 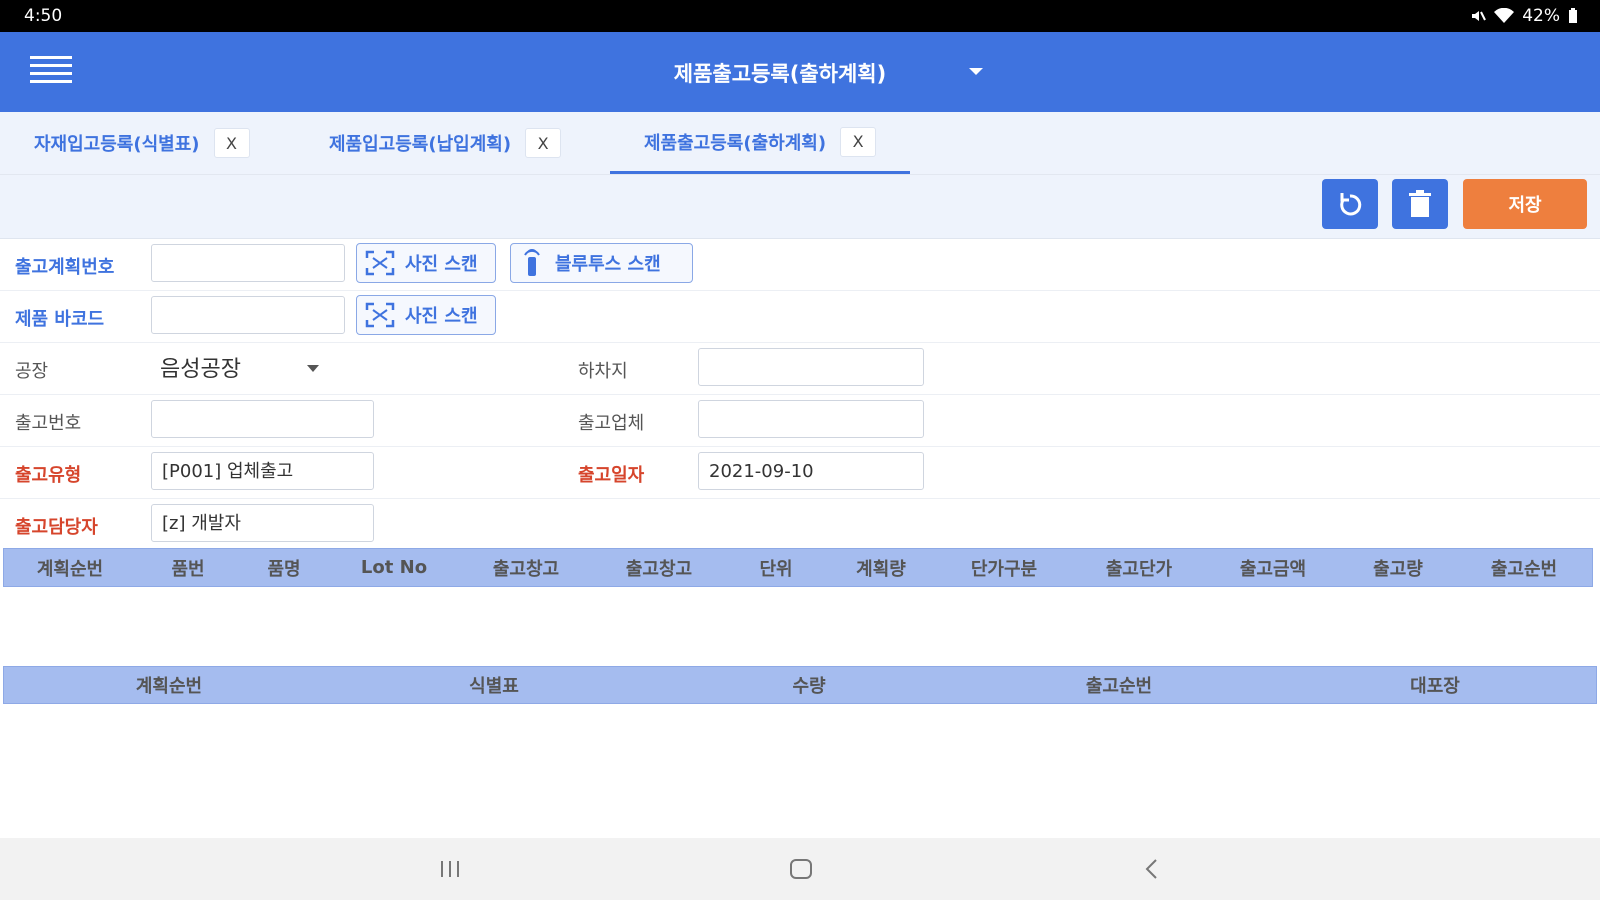 I want to click on refresh-button, so click(x=1350, y=204).